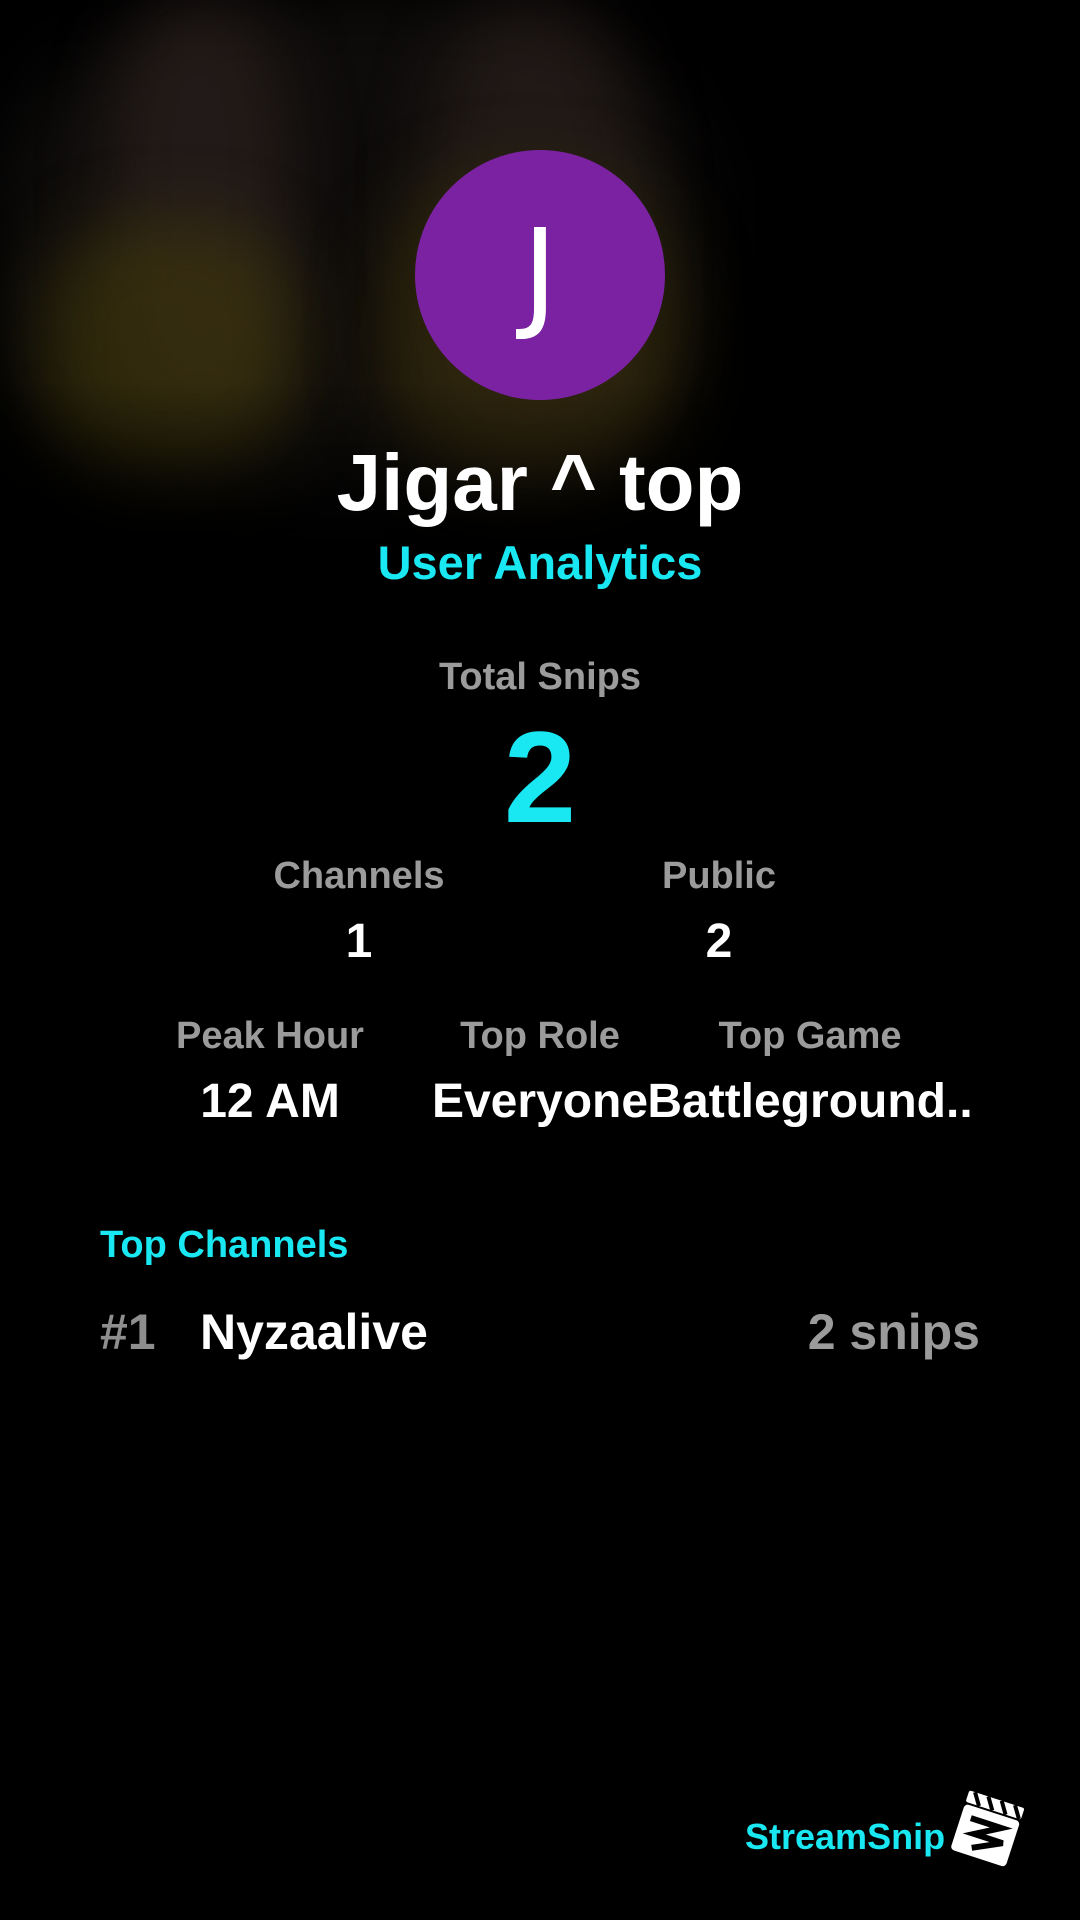 Image resolution: width=1080 pixels, height=1920 pixels. Describe the element at coordinates (845, 1836) in the screenshot. I see `brand-name: StreamSnip` at that location.